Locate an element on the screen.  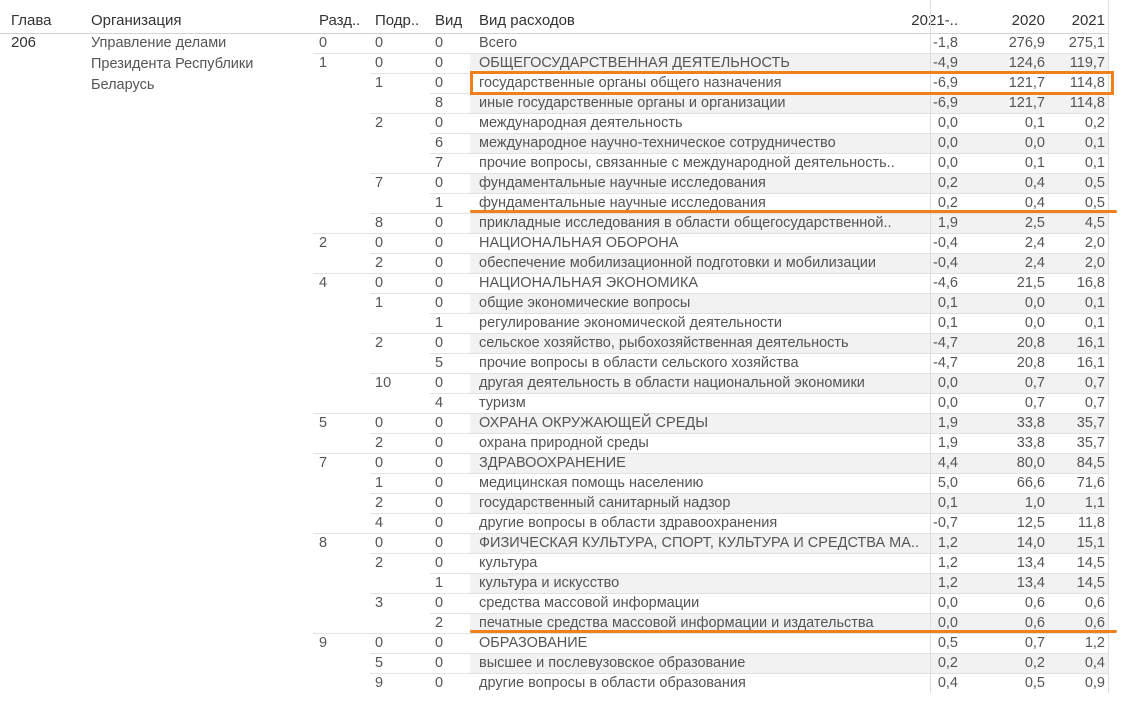
table-row: 2 0 международная деятельность 0,0 0,1 0,2 is located at coordinates (554, 123).